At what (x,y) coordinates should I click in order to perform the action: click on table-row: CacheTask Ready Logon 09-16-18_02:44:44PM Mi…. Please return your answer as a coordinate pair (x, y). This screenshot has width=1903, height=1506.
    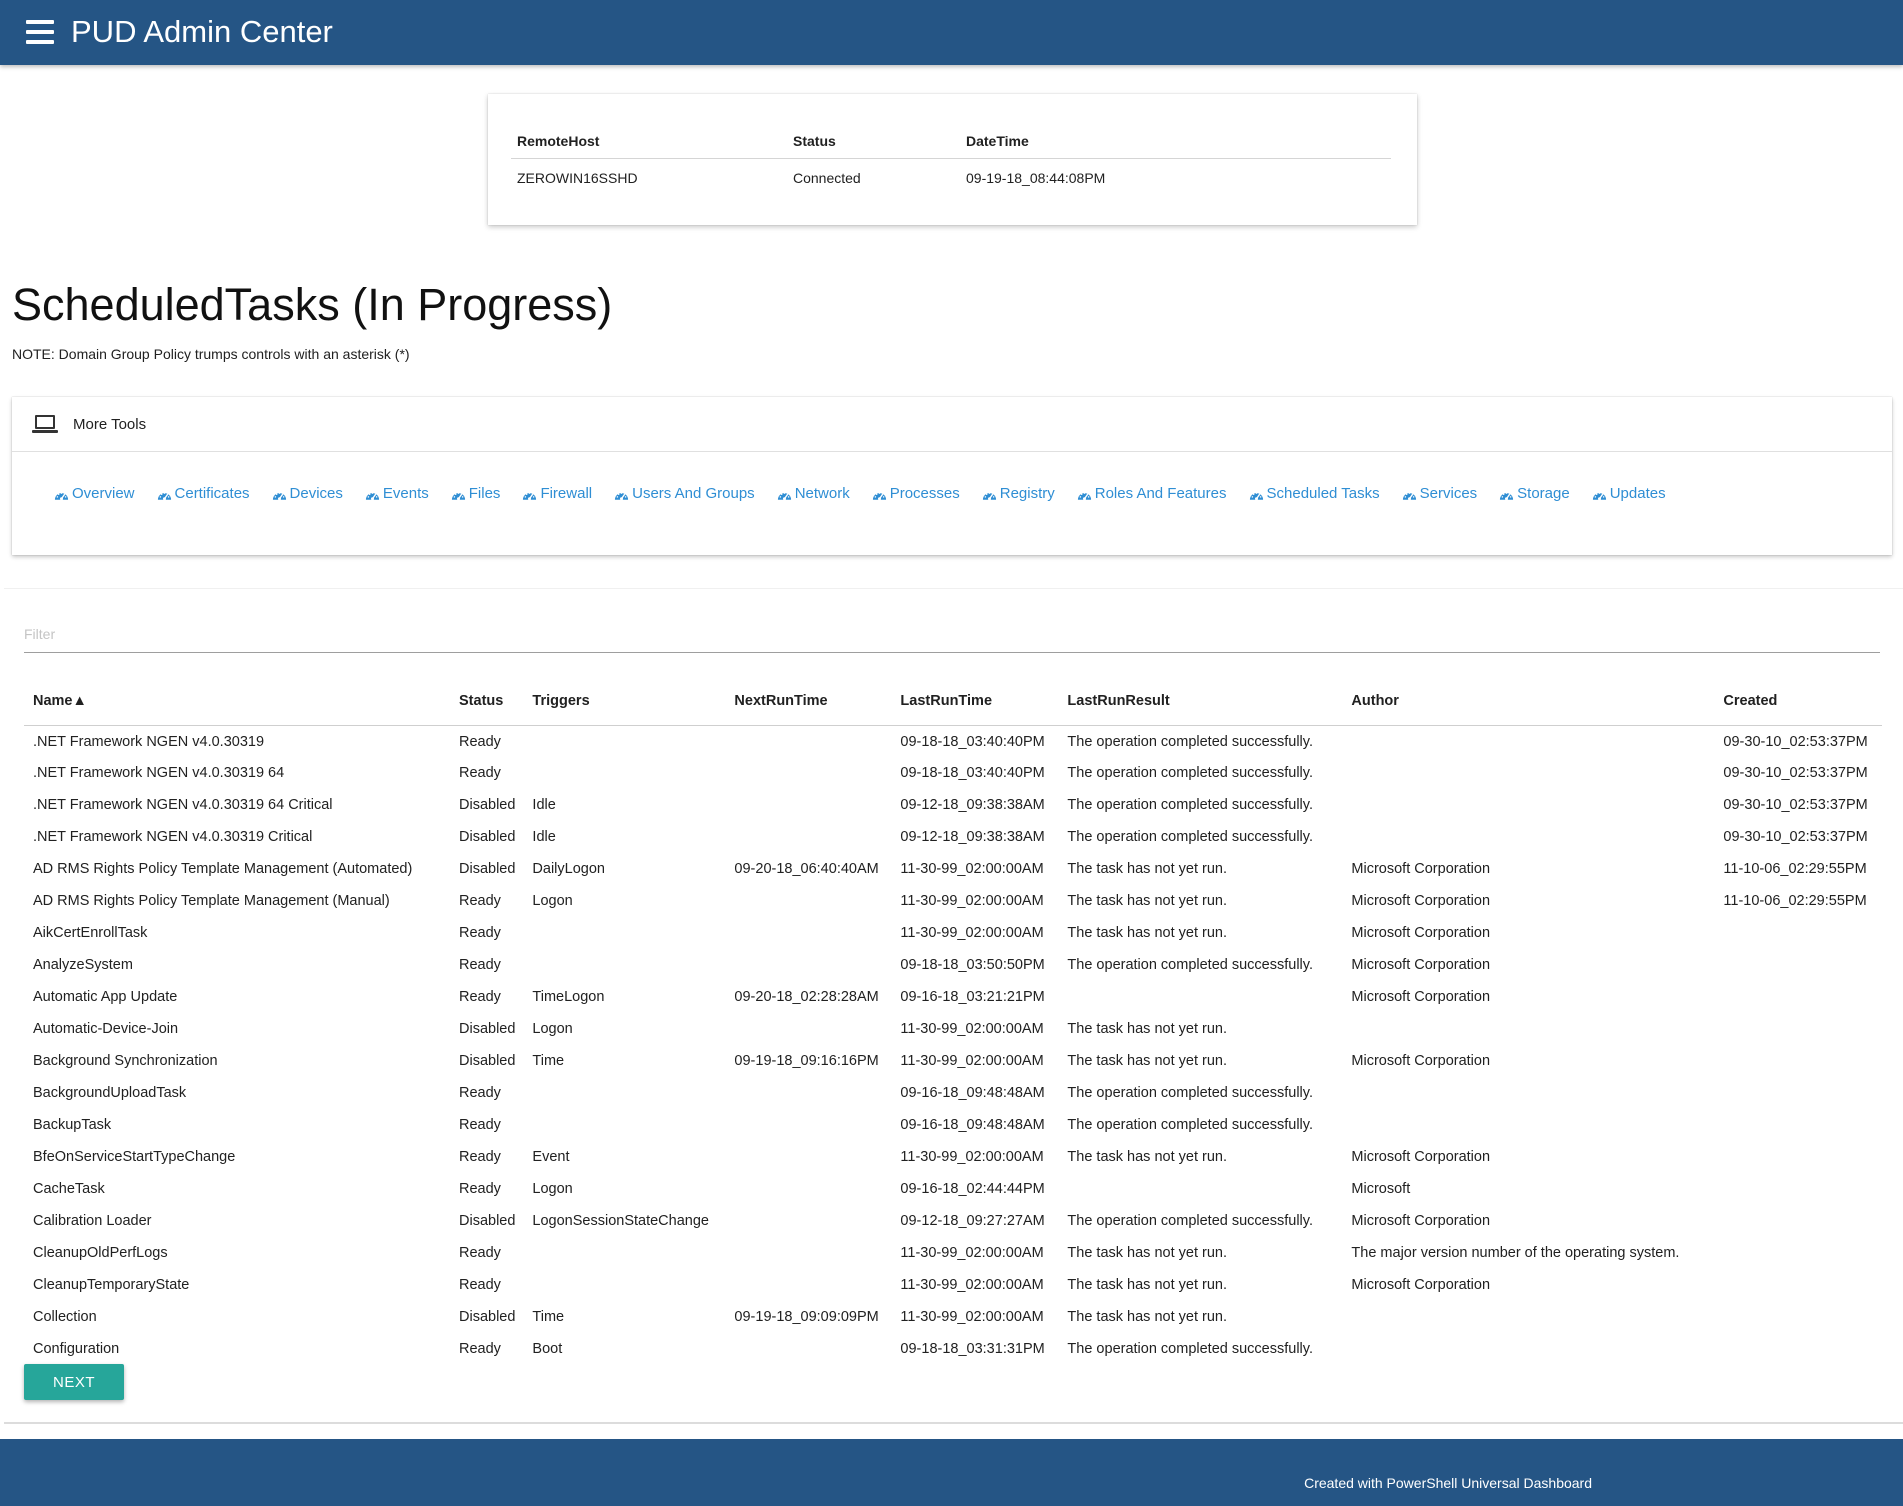
    Looking at the image, I should click on (953, 1189).